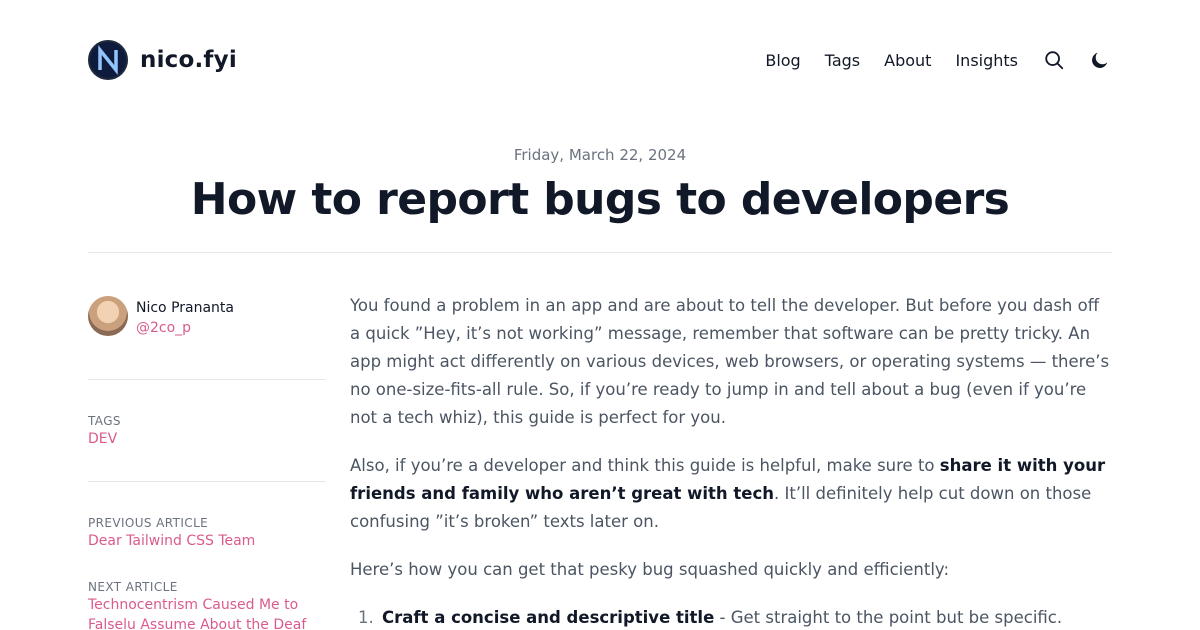 This screenshot has height=630, width=1200. I want to click on post-date: Friday, March 22, 2024, so click(600, 155).